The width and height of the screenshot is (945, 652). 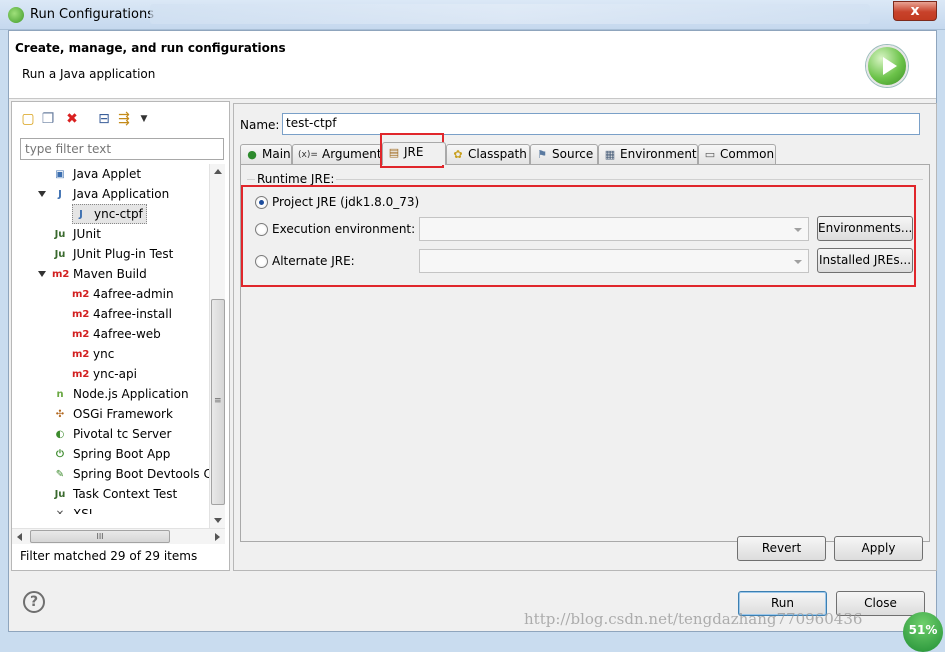 I want to click on filter-input, so click(x=122, y=149).